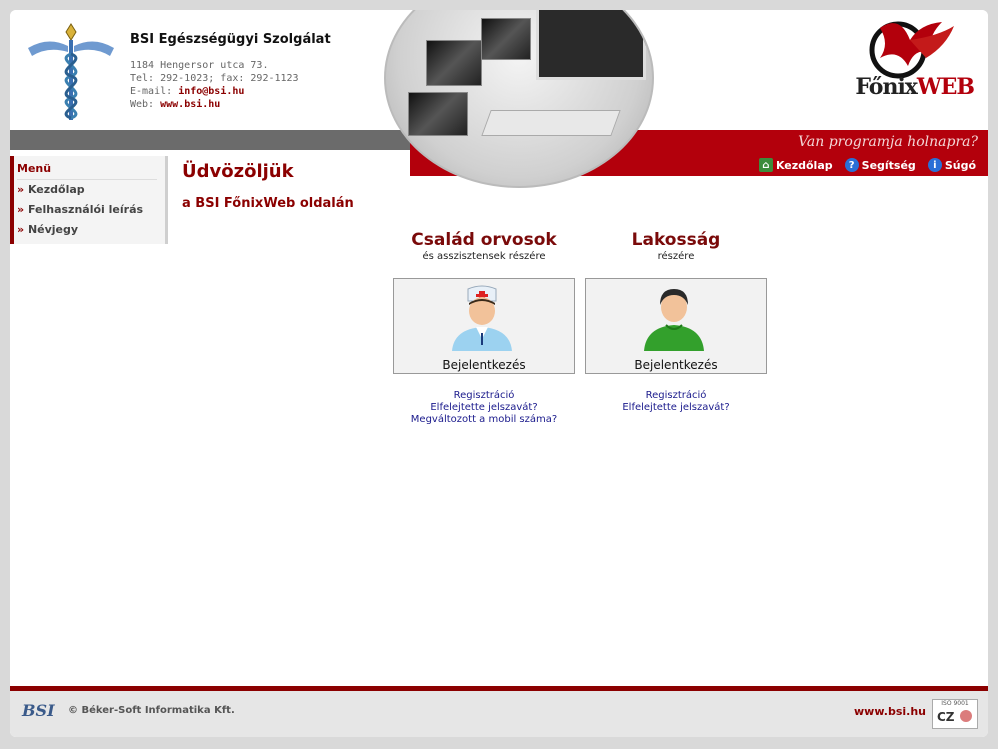 The image size is (998, 749). I want to click on home-icon: ⌂, so click(765, 165).